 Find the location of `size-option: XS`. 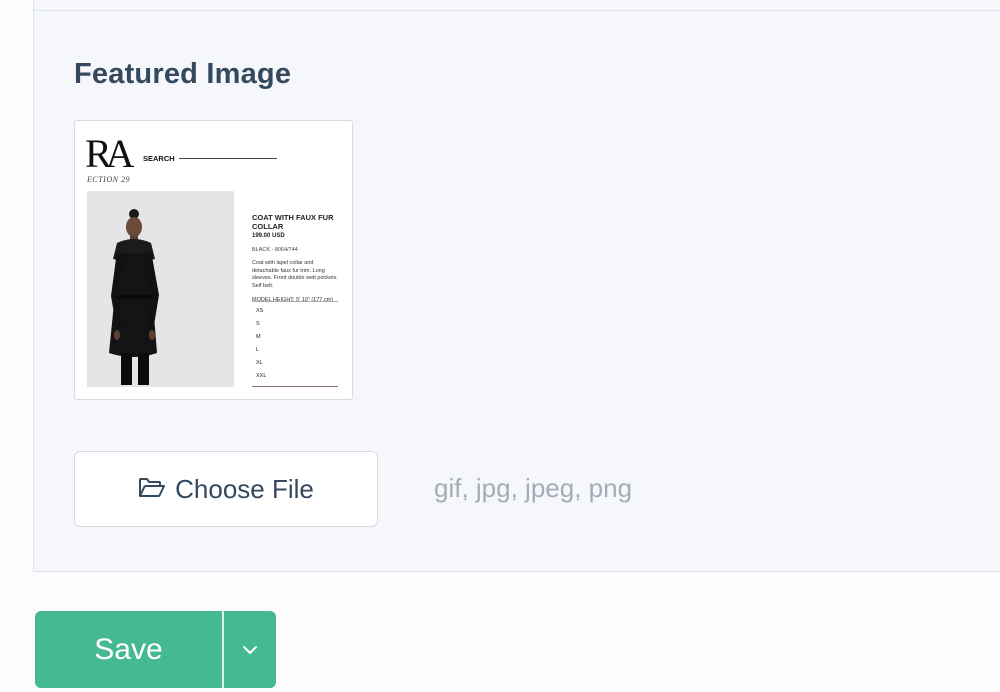

size-option: XS is located at coordinates (260, 311).